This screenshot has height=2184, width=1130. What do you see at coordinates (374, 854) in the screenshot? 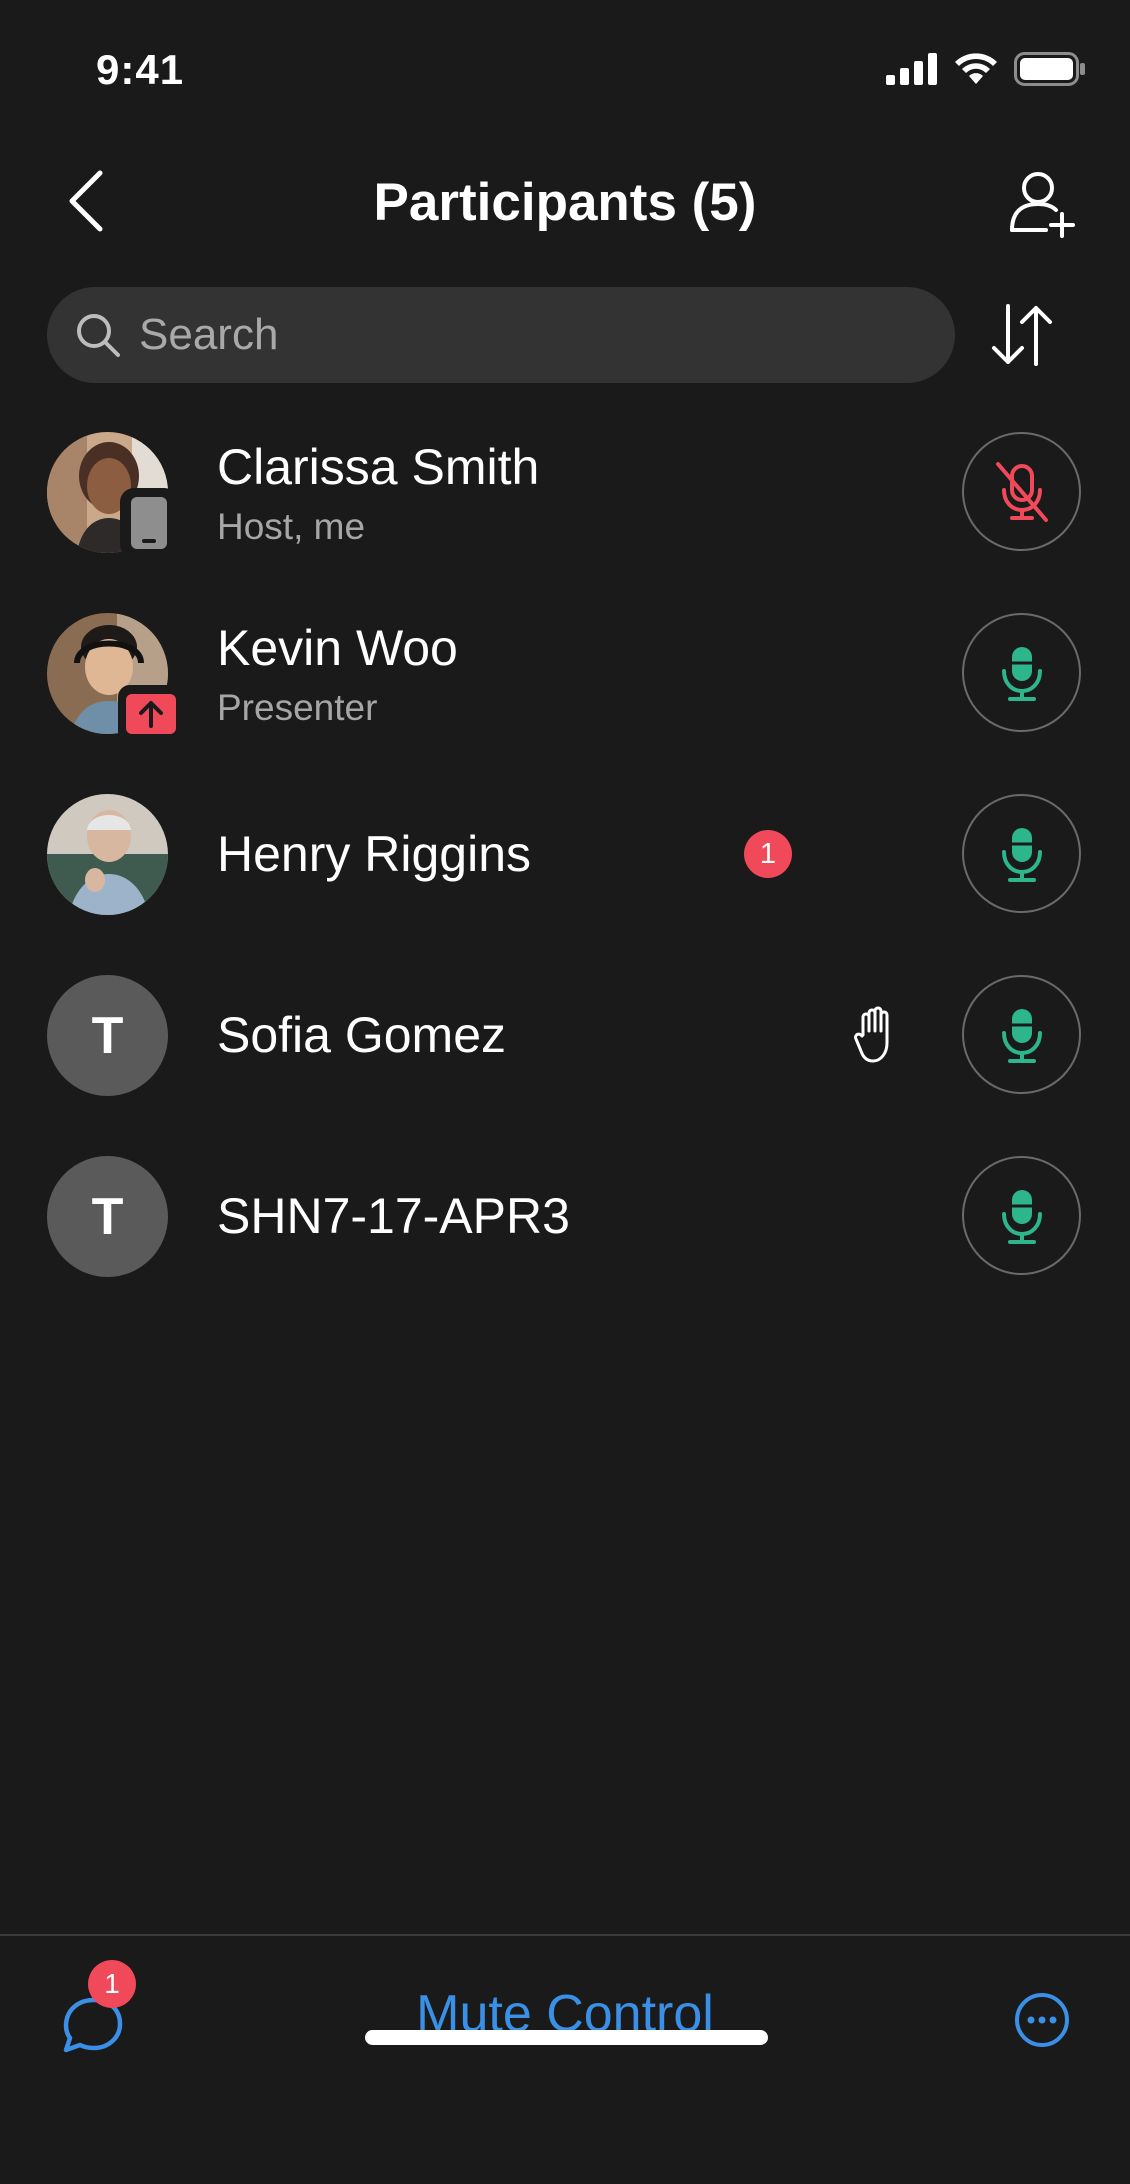
I see `participant-name: Henry Riggins` at bounding box center [374, 854].